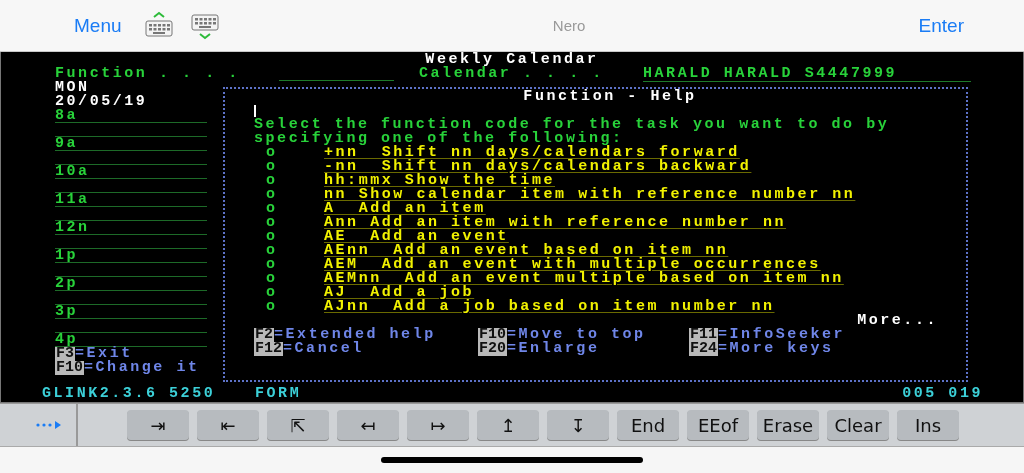  Describe the element at coordinates (440, 181) in the screenshot. I see `function-option: hh:mmx Show the time` at that location.